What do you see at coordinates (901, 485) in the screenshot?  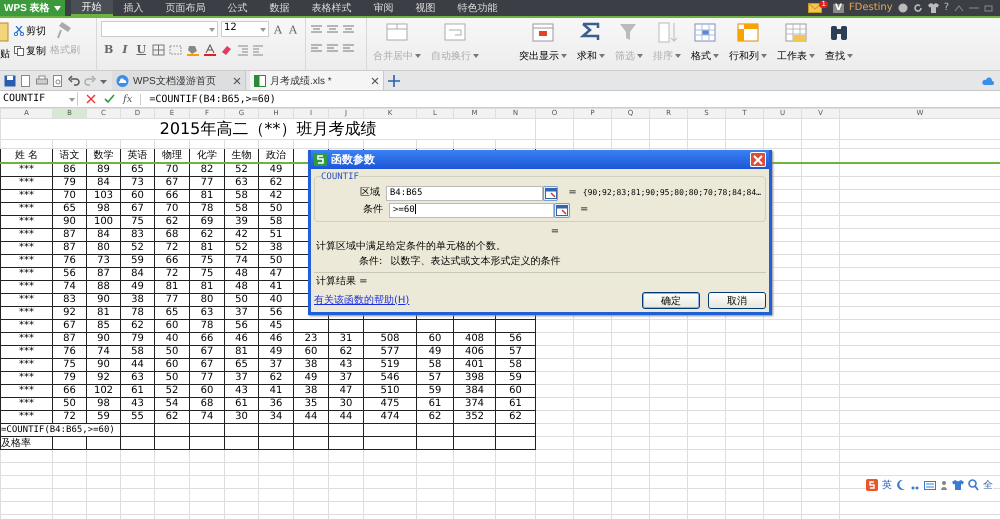 I see `moon-icon` at bounding box center [901, 485].